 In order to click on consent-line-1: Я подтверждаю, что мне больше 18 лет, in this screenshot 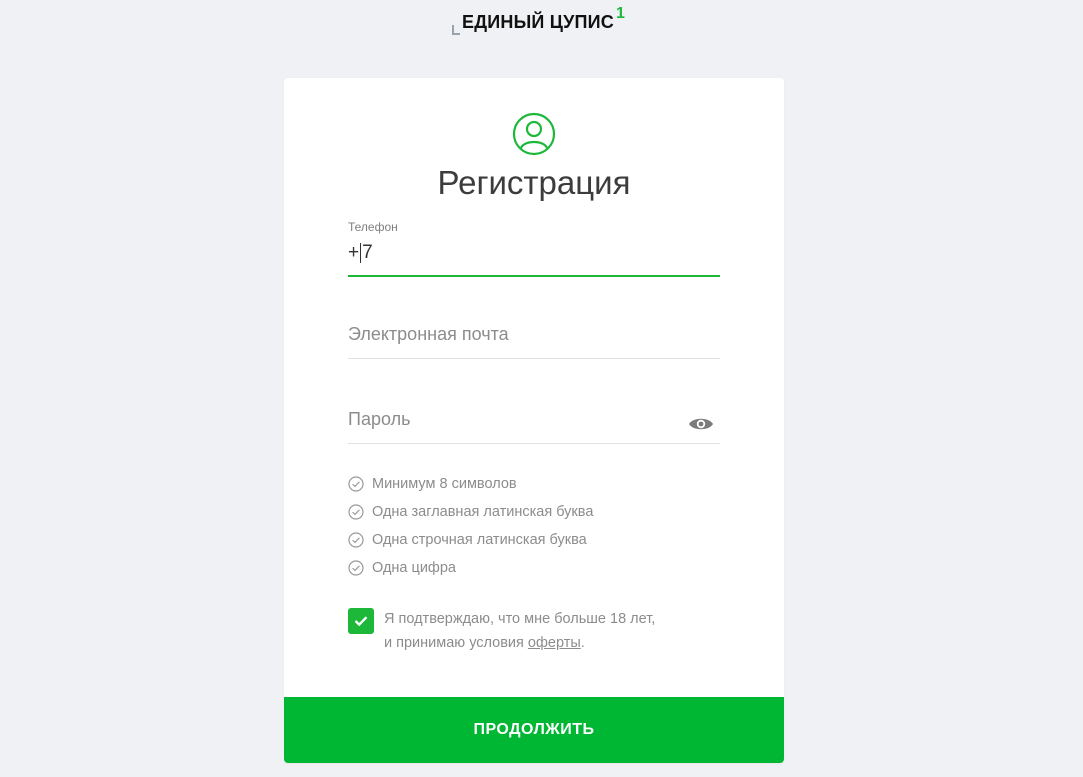, I will do `click(520, 619)`.